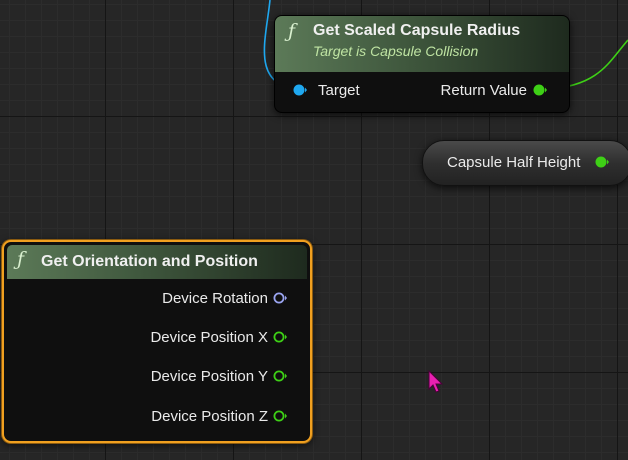  Describe the element at coordinates (209, 416) in the screenshot. I see `device-position-z-pin-label: Device Position Z` at that location.